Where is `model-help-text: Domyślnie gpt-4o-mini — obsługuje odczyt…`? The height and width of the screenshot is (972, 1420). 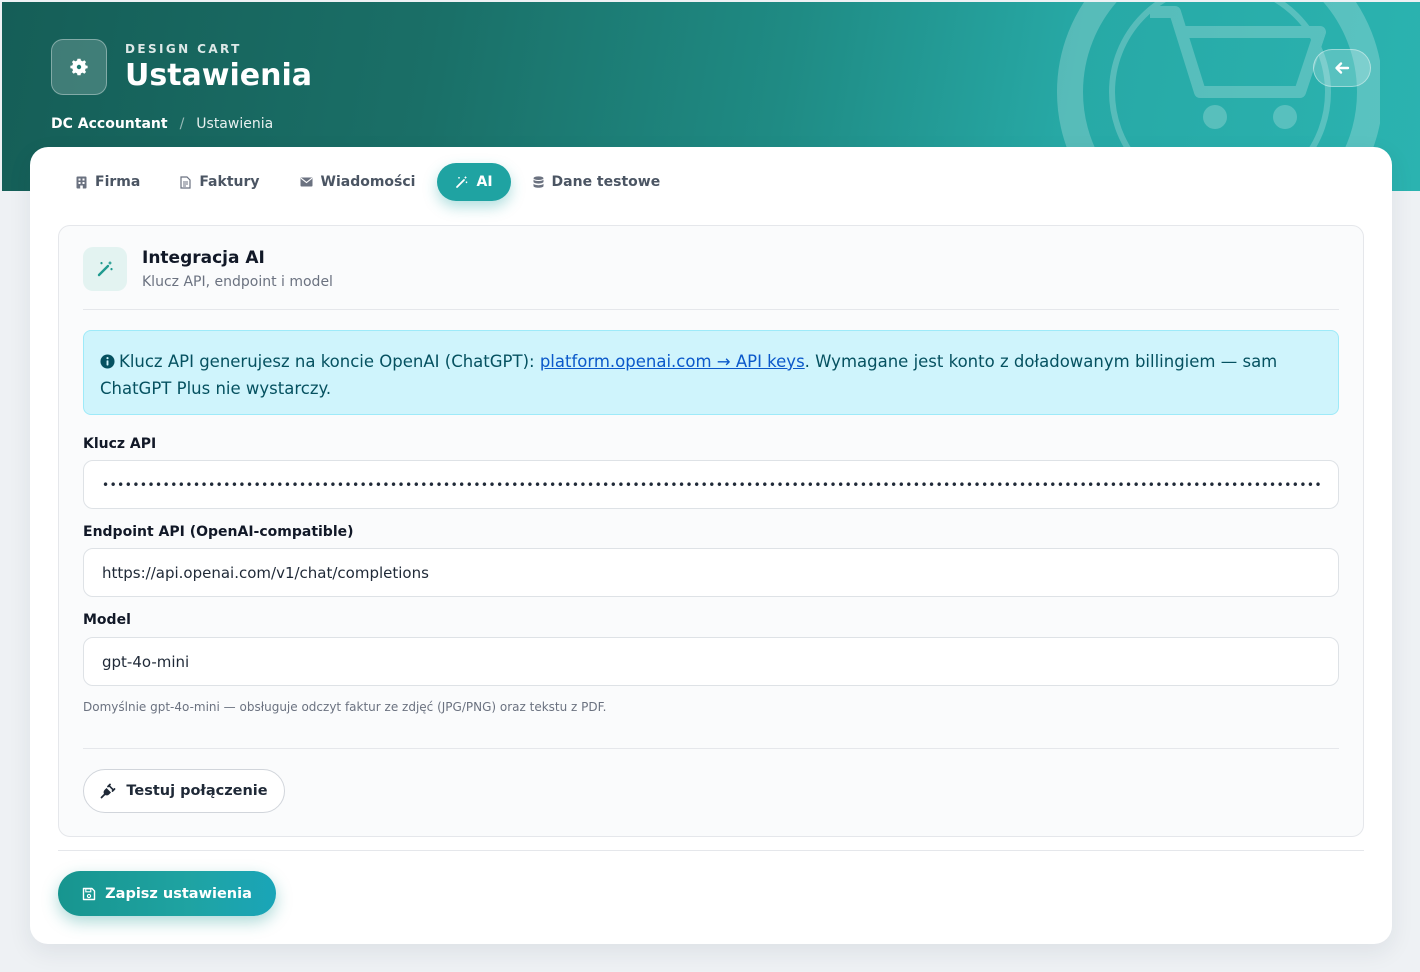 model-help-text: Domyślnie gpt-4o-mini — obsługuje odczyt… is located at coordinates (345, 707).